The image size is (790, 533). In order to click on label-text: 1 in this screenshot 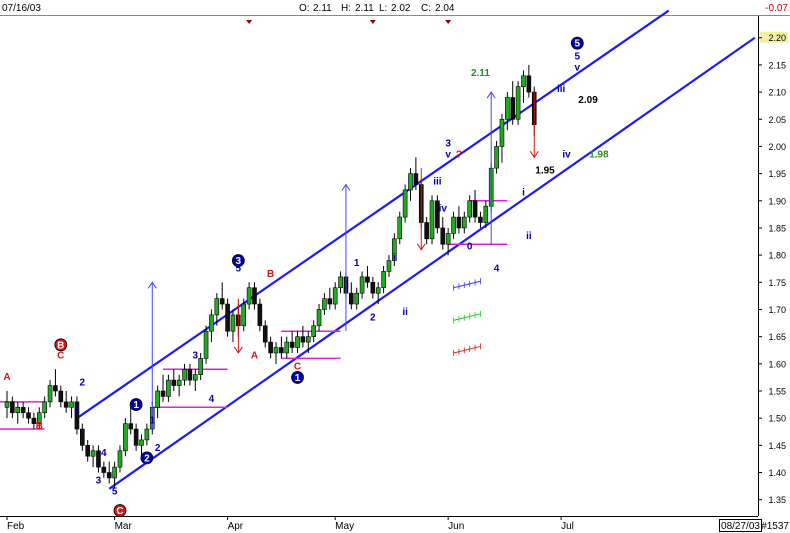, I will do `click(298, 378)`.